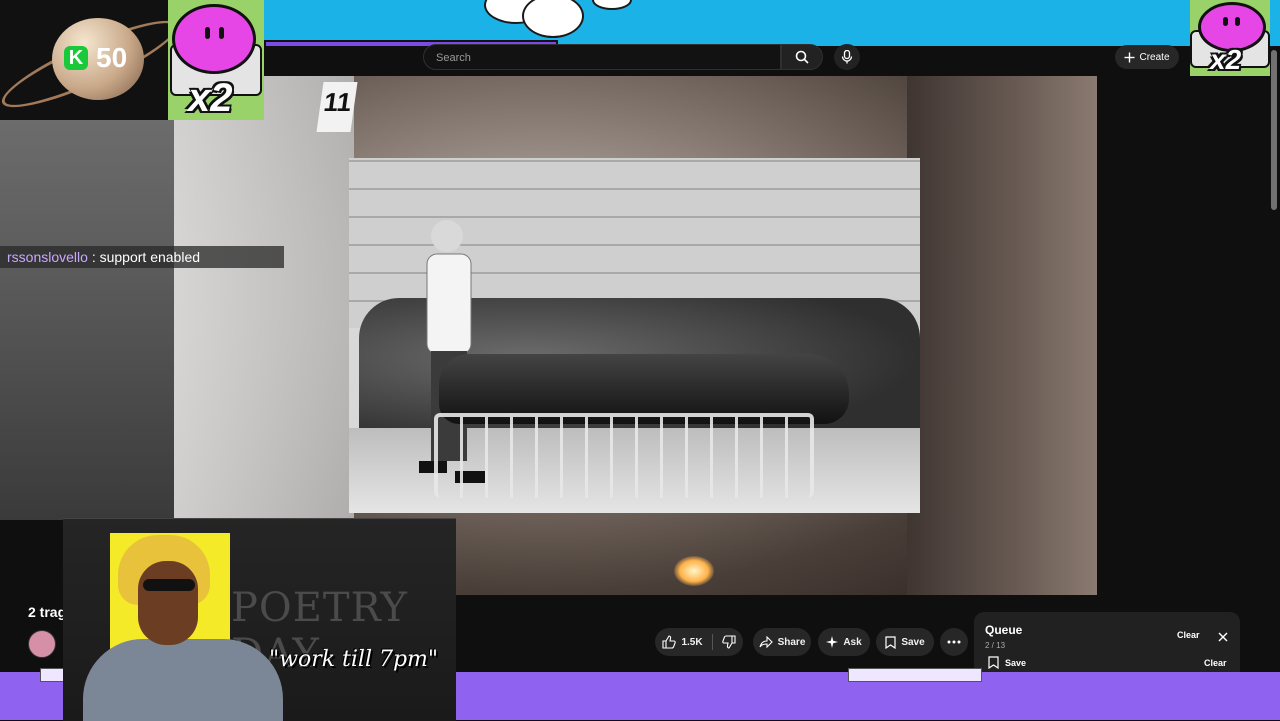 This screenshot has width=1280, height=721. I want to click on queue-save-label: Save, so click(1016, 662).